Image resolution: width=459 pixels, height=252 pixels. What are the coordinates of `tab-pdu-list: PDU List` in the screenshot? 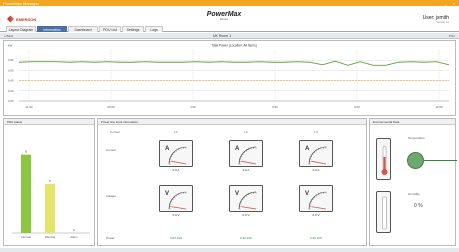 It's located at (110, 29).